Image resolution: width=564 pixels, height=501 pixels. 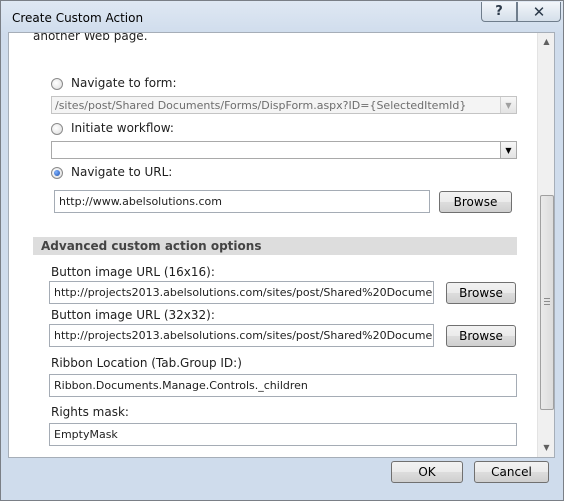 What do you see at coordinates (284, 150) in the screenshot?
I see `workflow-select: ▼` at bounding box center [284, 150].